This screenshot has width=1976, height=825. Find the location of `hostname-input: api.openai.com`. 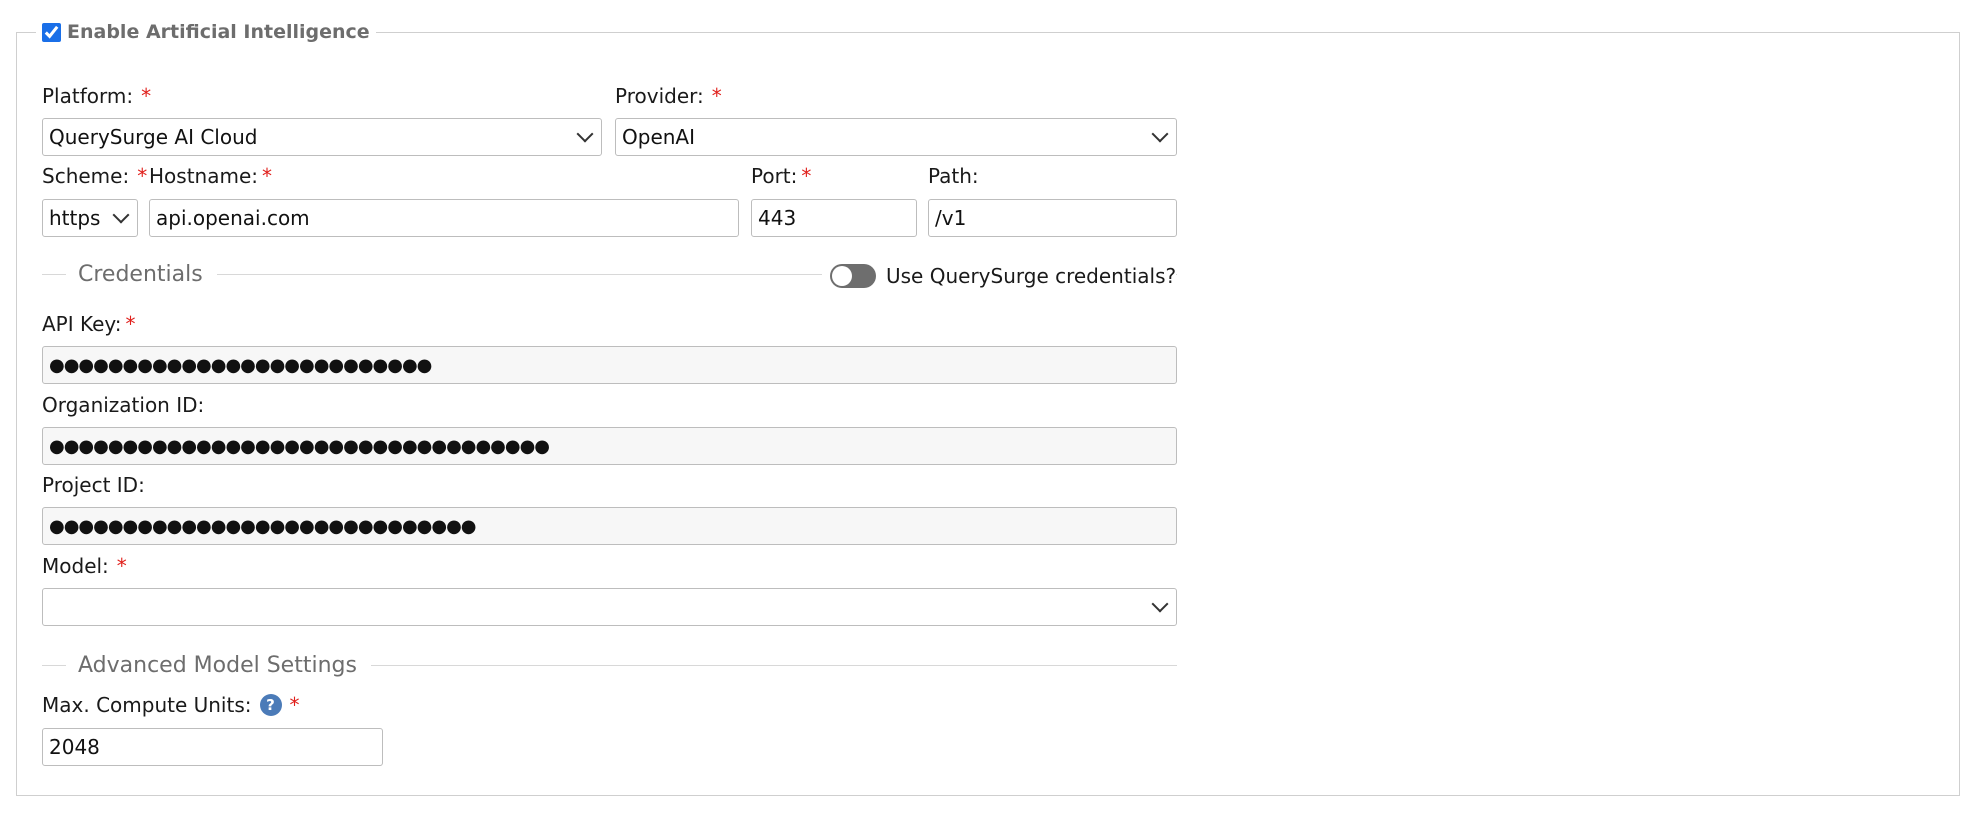

hostname-input: api.openai.com is located at coordinates (444, 218).